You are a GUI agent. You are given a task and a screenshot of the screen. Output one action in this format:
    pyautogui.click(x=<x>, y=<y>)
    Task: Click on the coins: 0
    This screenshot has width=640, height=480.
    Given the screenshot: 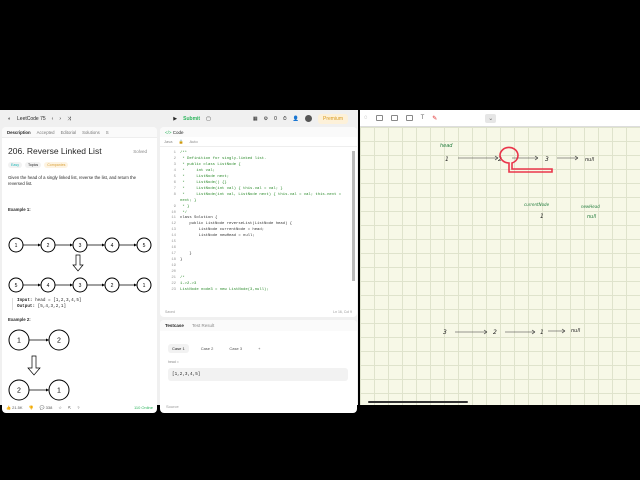 What is the action you would take?
    pyautogui.click(x=275, y=119)
    